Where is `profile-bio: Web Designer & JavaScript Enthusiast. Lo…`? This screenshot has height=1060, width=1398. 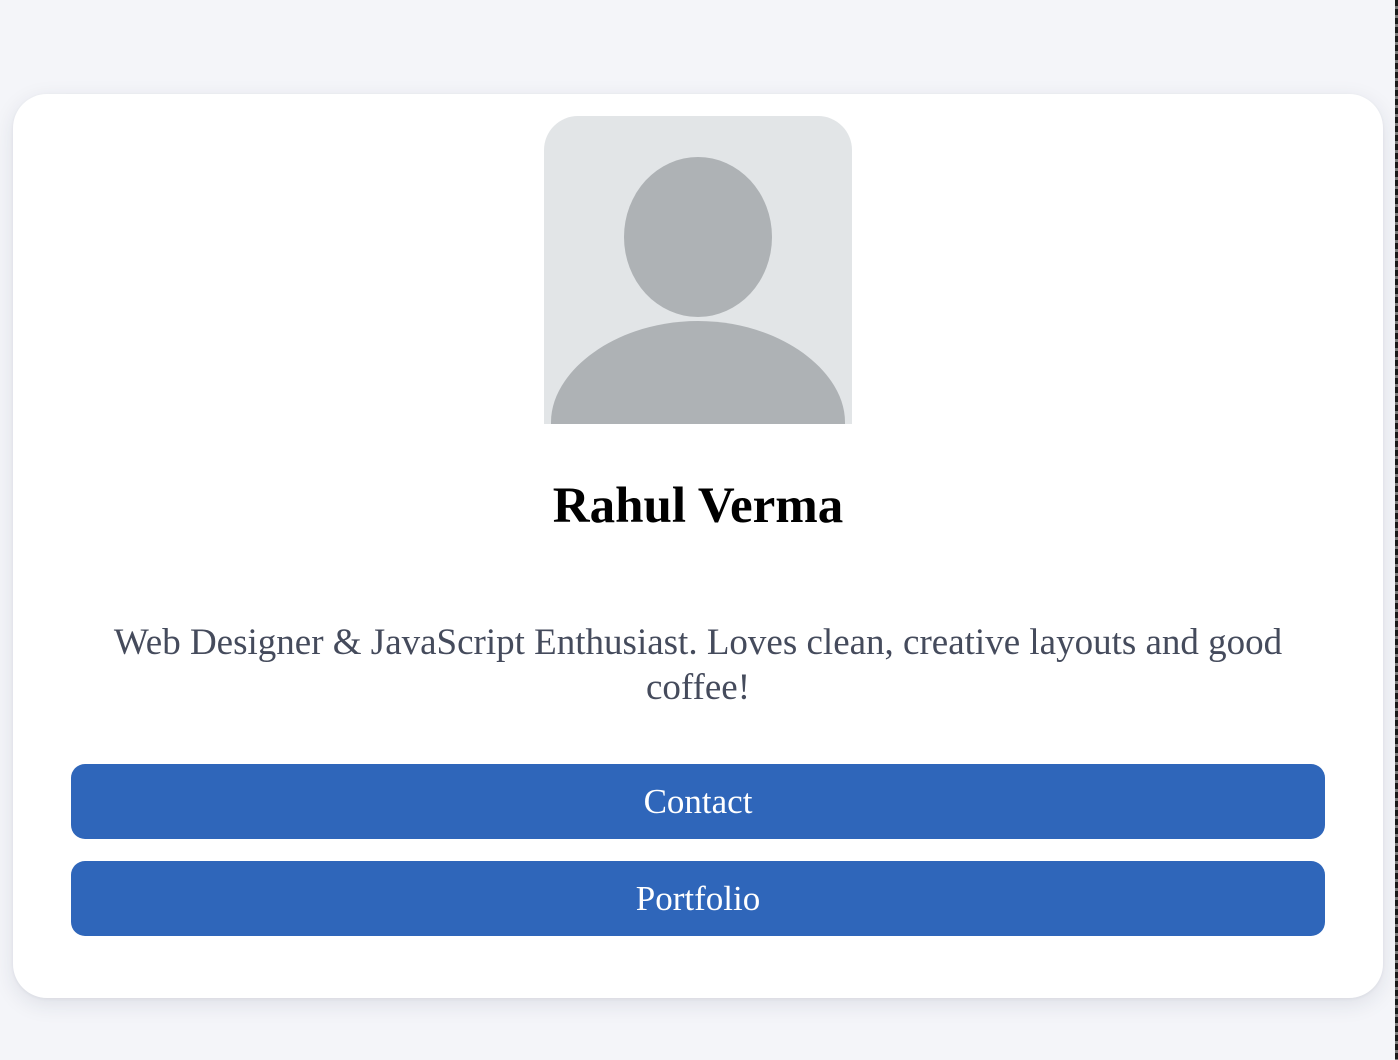
profile-bio: Web Designer & JavaScript Enthusiast. Lo… is located at coordinates (698, 665).